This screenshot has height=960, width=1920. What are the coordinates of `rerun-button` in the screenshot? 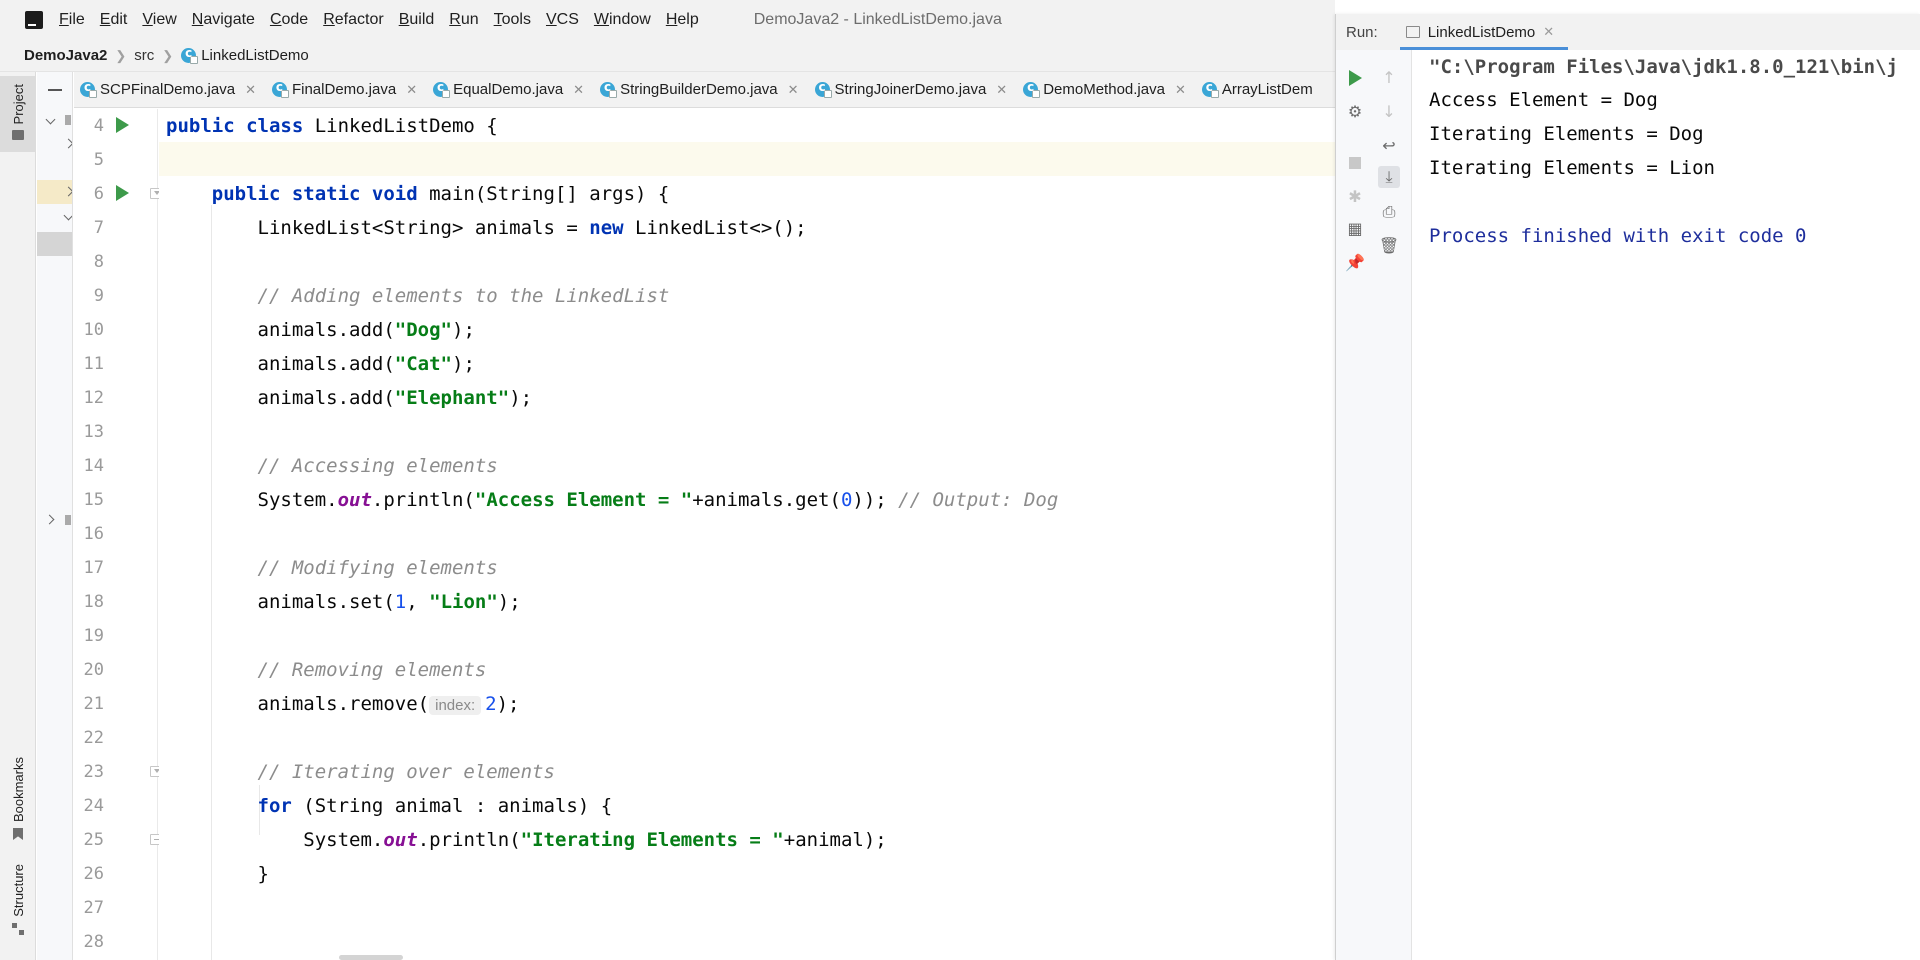 It's located at (1355, 78).